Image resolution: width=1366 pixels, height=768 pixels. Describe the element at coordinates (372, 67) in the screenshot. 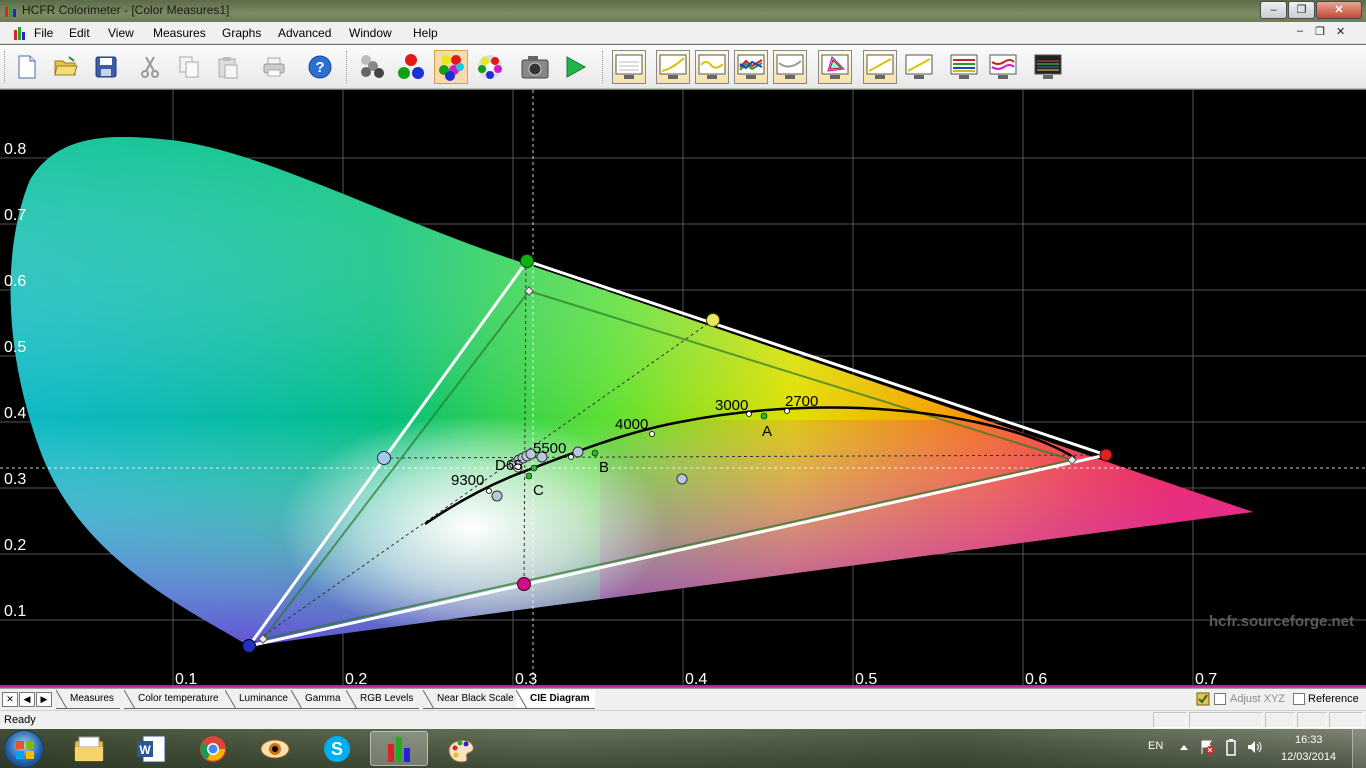

I see `measure-grayscale-button` at that location.